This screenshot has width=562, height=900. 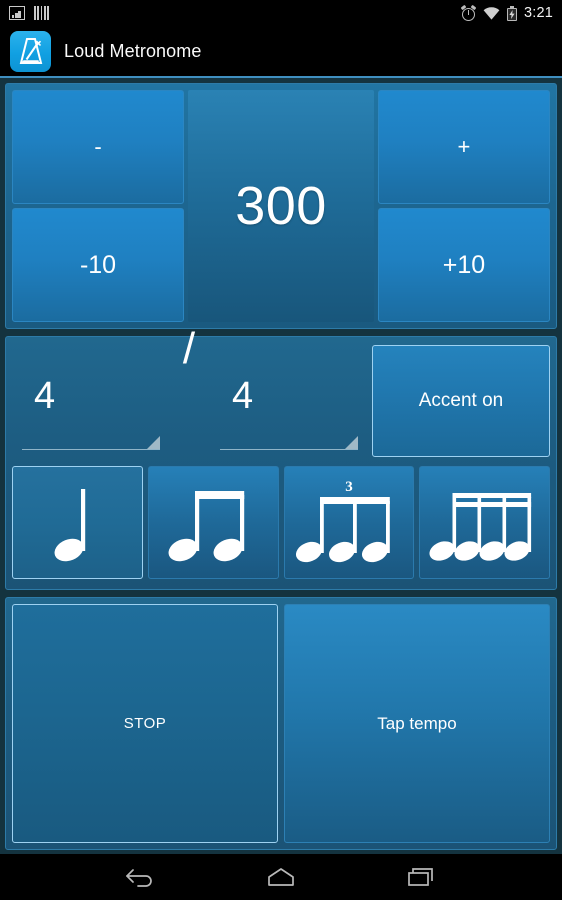 What do you see at coordinates (349, 487) in the screenshot?
I see `triplet-number: 3` at bounding box center [349, 487].